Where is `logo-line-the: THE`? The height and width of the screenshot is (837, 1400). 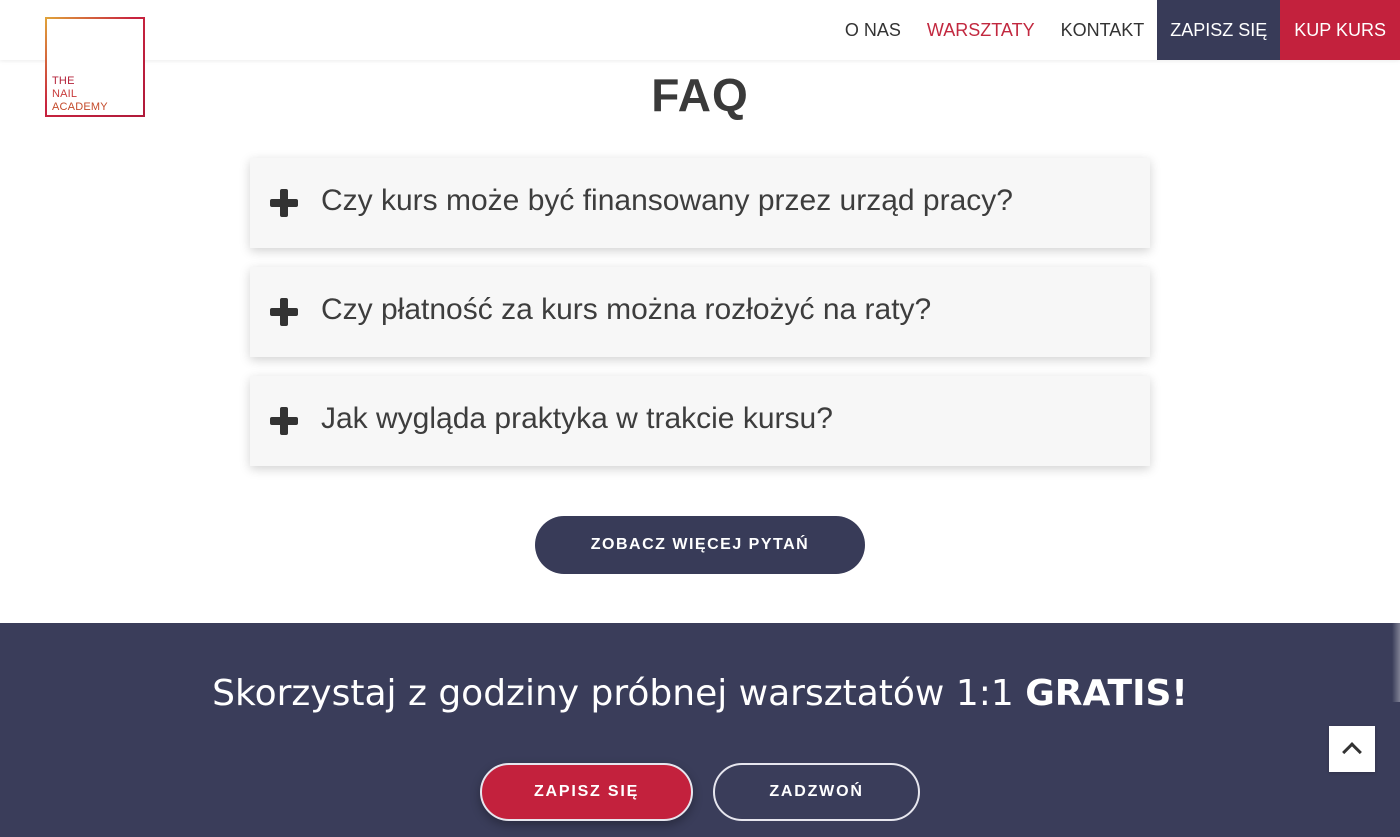
logo-line-the: THE is located at coordinates (63, 81).